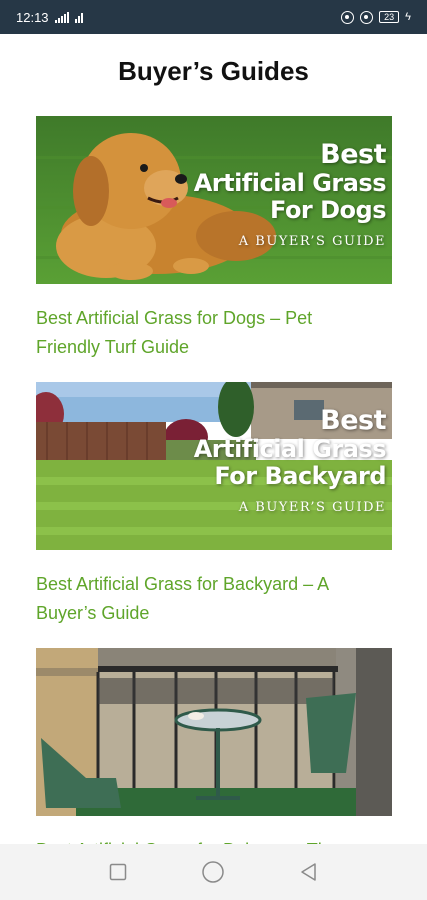  I want to click on battery-icon: 23, so click(389, 17).